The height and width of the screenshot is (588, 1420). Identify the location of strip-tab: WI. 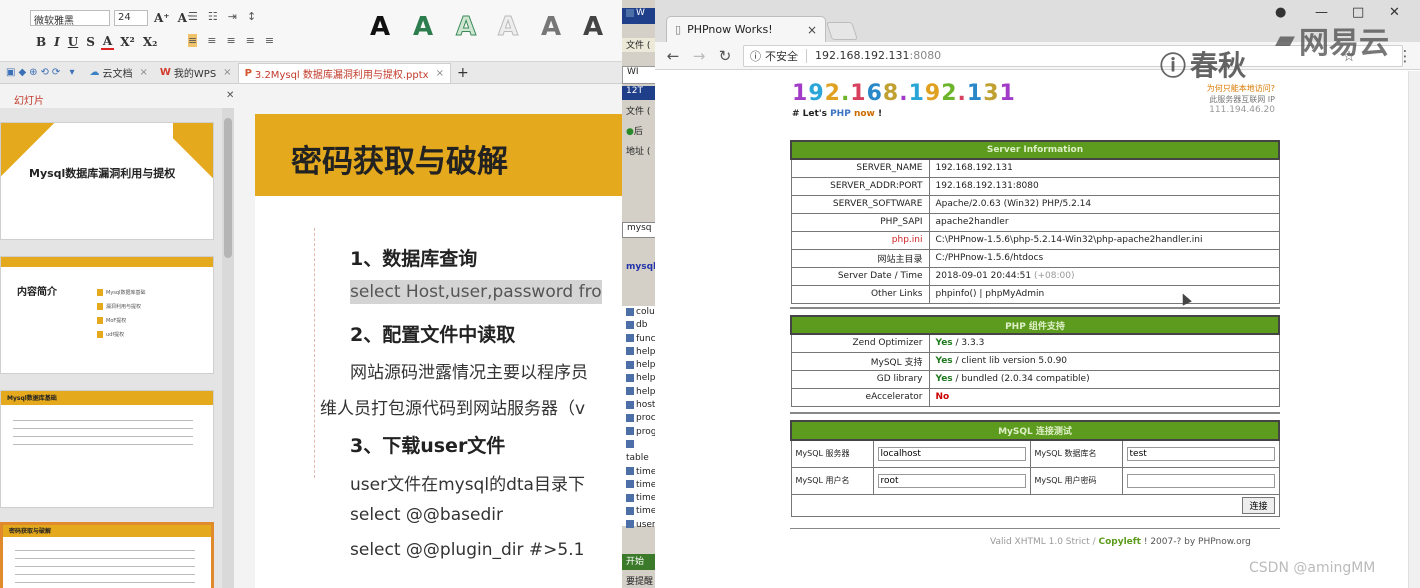
(640, 75).